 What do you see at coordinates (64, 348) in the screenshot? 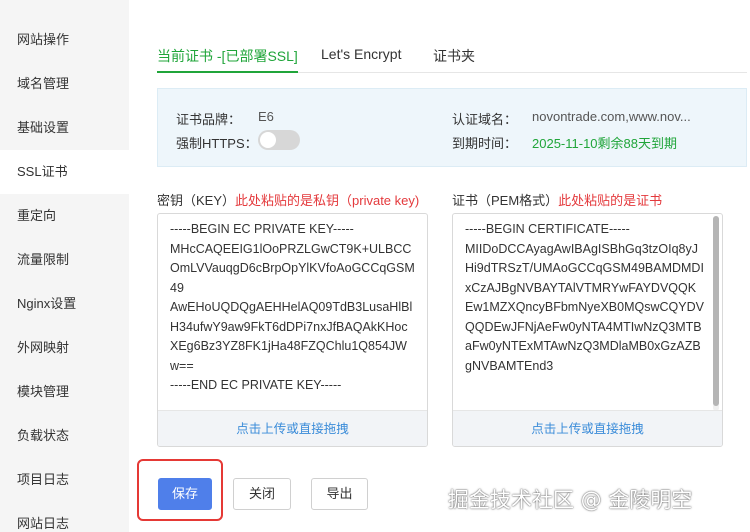
I see `sidebar-item-mapping: 外网映射` at bounding box center [64, 348].